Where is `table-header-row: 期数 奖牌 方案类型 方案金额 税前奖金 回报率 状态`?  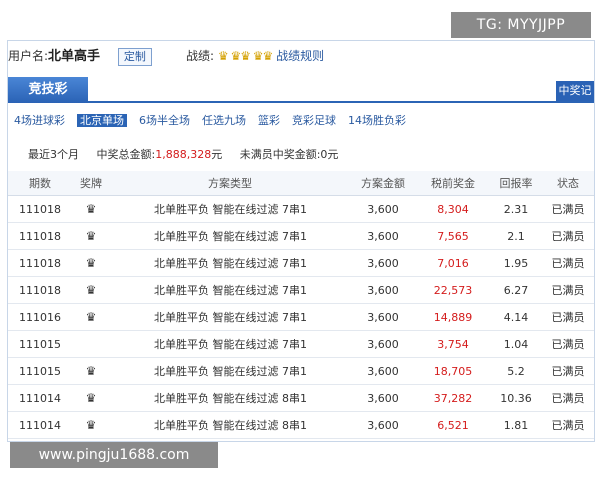
table-header-row: 期数 奖牌 方案类型 方案金额 税前奖金 回报率 状态 is located at coordinates (301, 183).